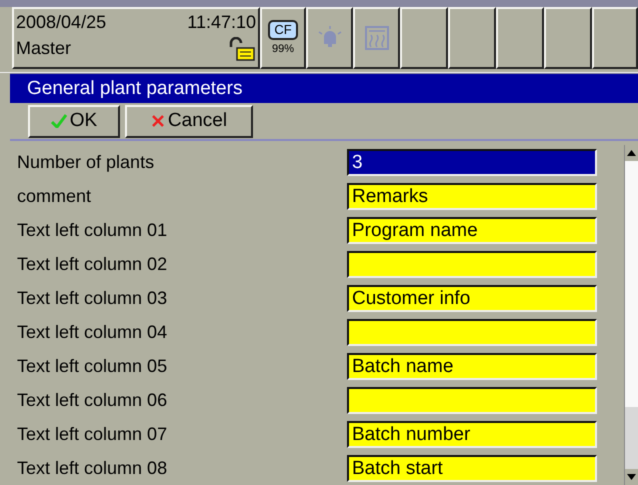  What do you see at coordinates (472, 230) in the screenshot?
I see `value-field: Program name` at bounding box center [472, 230].